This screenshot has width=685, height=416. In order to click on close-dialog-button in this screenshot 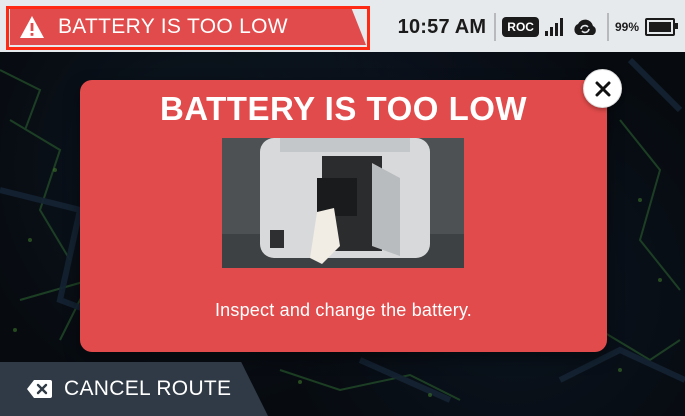, I will do `click(602, 88)`.